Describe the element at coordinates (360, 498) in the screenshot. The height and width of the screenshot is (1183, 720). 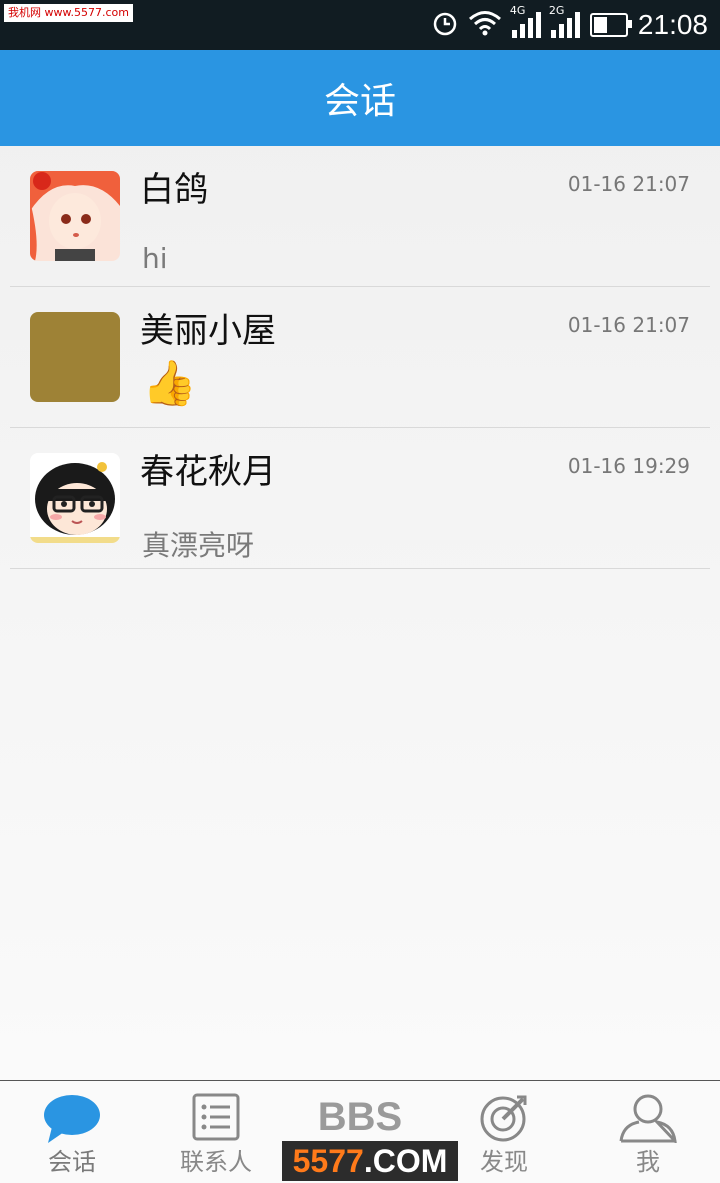
I see `conversation-item: 春花秋月 01-16 19:29 真漂亮呀` at that location.